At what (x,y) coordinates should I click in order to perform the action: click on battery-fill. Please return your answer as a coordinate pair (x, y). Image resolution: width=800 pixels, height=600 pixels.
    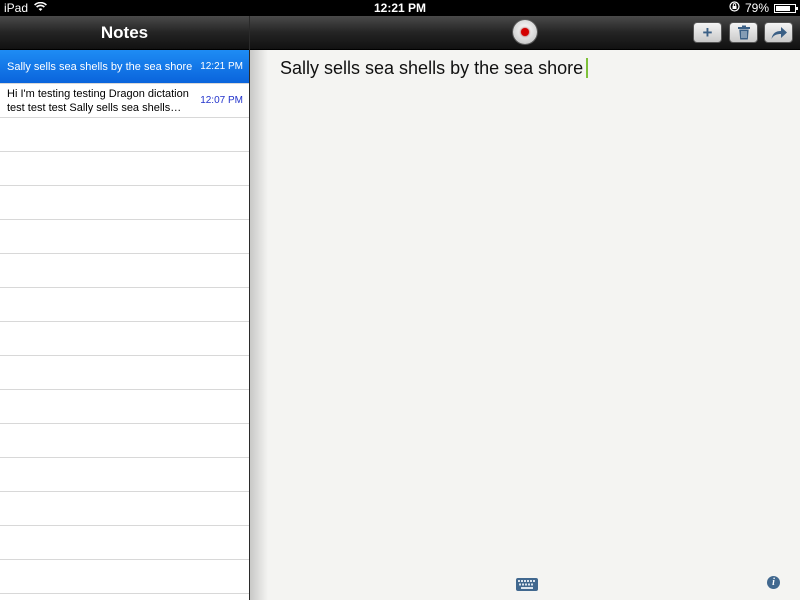
    Looking at the image, I should click on (783, 8).